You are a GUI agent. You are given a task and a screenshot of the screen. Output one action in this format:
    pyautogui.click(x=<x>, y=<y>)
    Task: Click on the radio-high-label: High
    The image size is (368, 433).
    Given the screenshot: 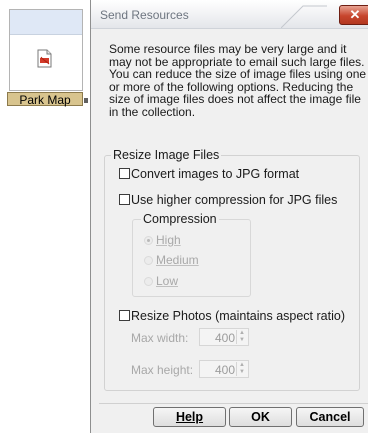 What is the action you would take?
    pyautogui.click(x=168, y=240)
    